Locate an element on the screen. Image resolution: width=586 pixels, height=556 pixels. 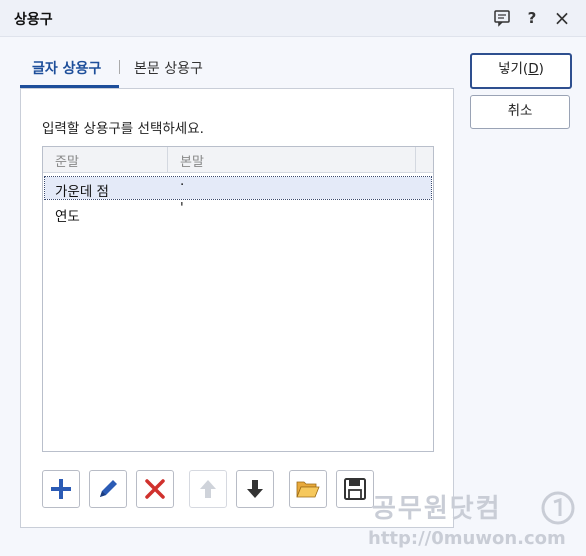
open-folder-button is located at coordinates (308, 489).